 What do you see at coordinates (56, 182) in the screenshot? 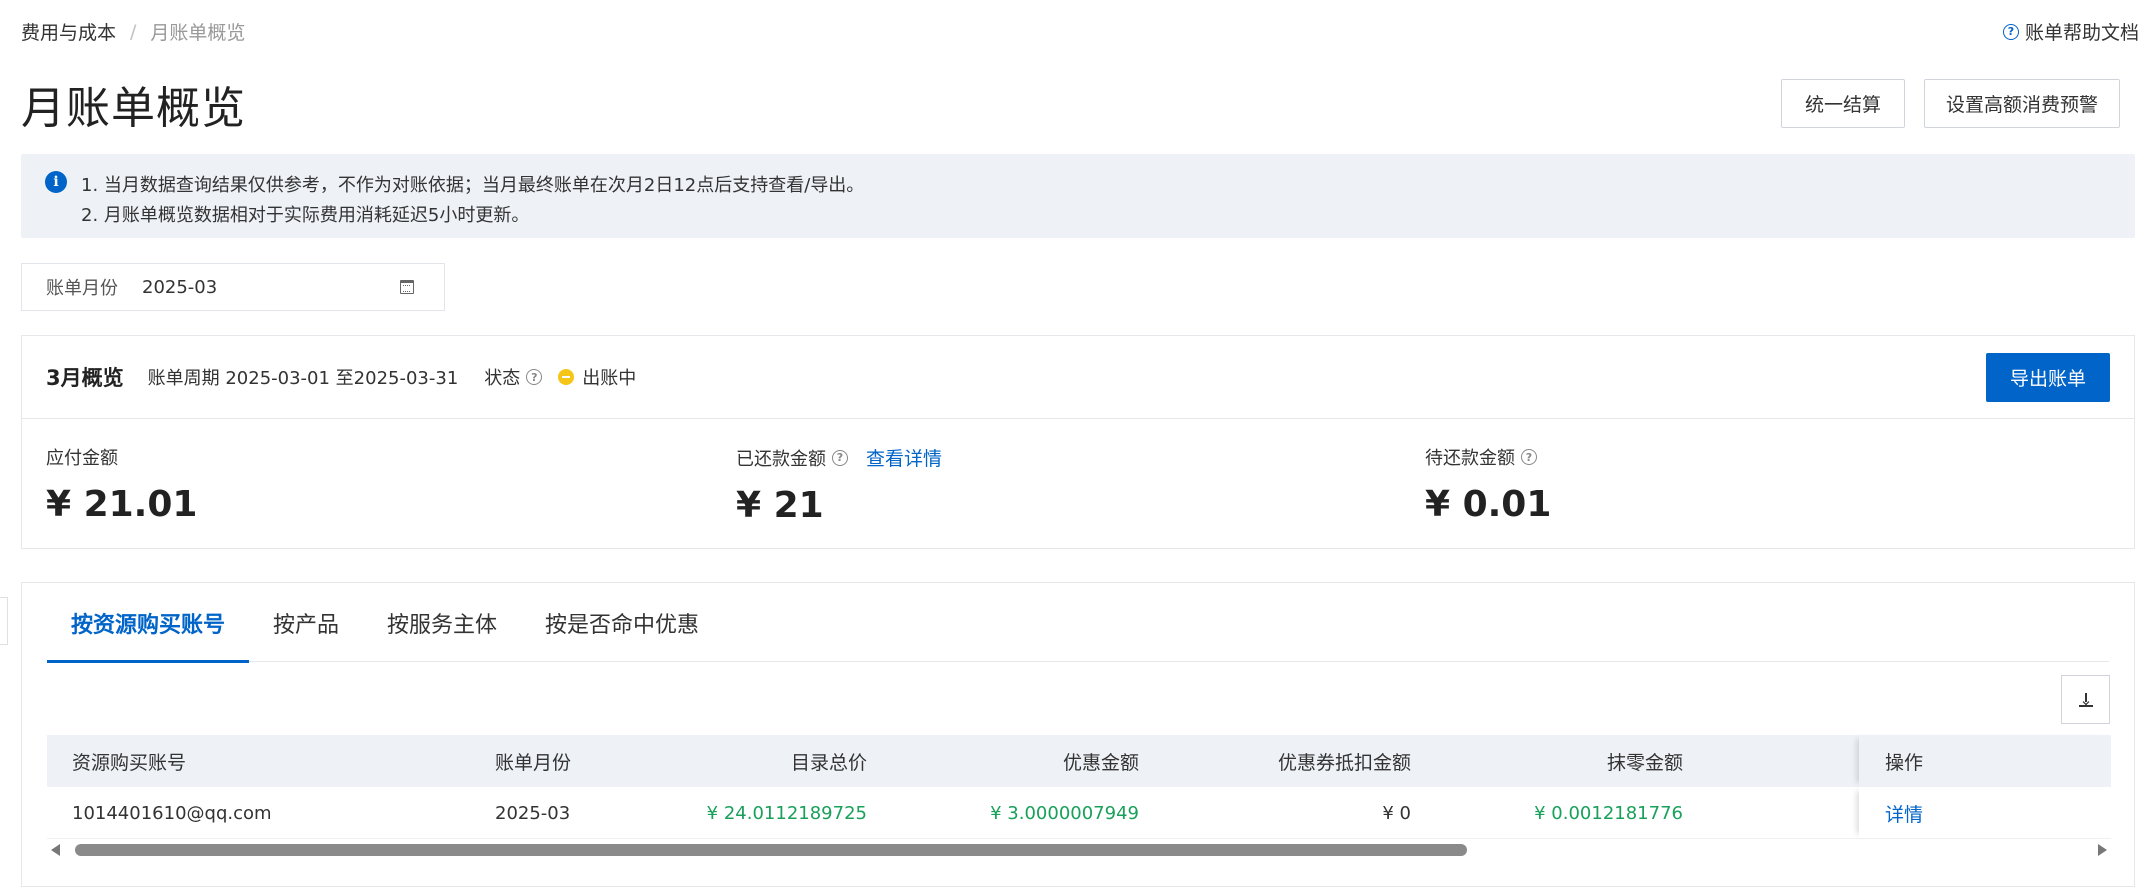
I see `info-icon: i` at bounding box center [56, 182].